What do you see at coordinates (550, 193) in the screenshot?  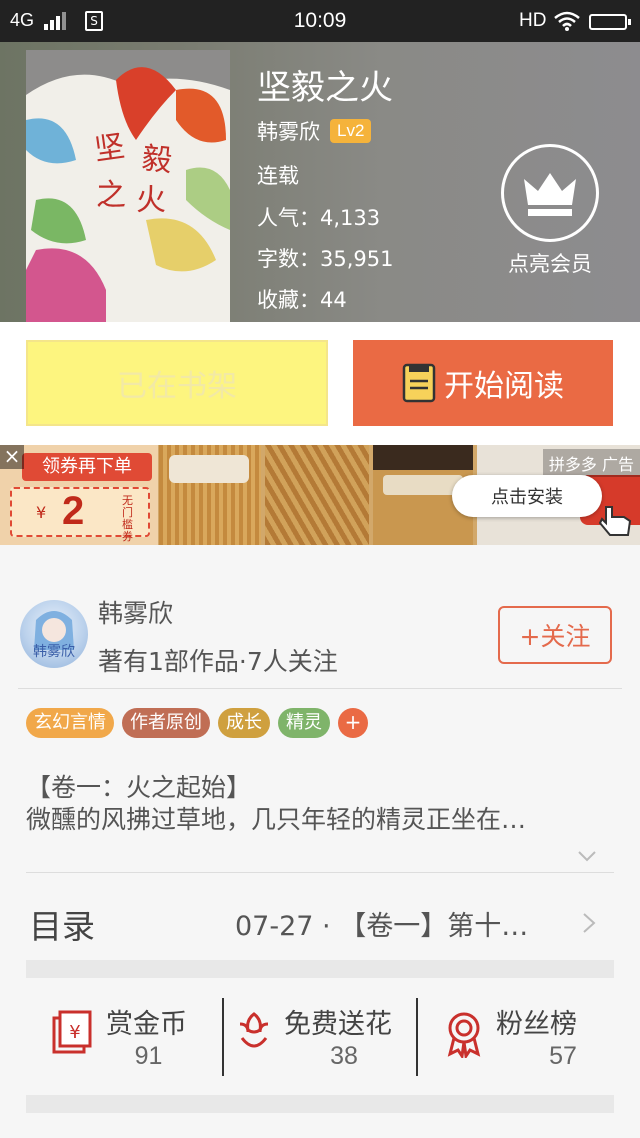 I see `crown-icon` at bounding box center [550, 193].